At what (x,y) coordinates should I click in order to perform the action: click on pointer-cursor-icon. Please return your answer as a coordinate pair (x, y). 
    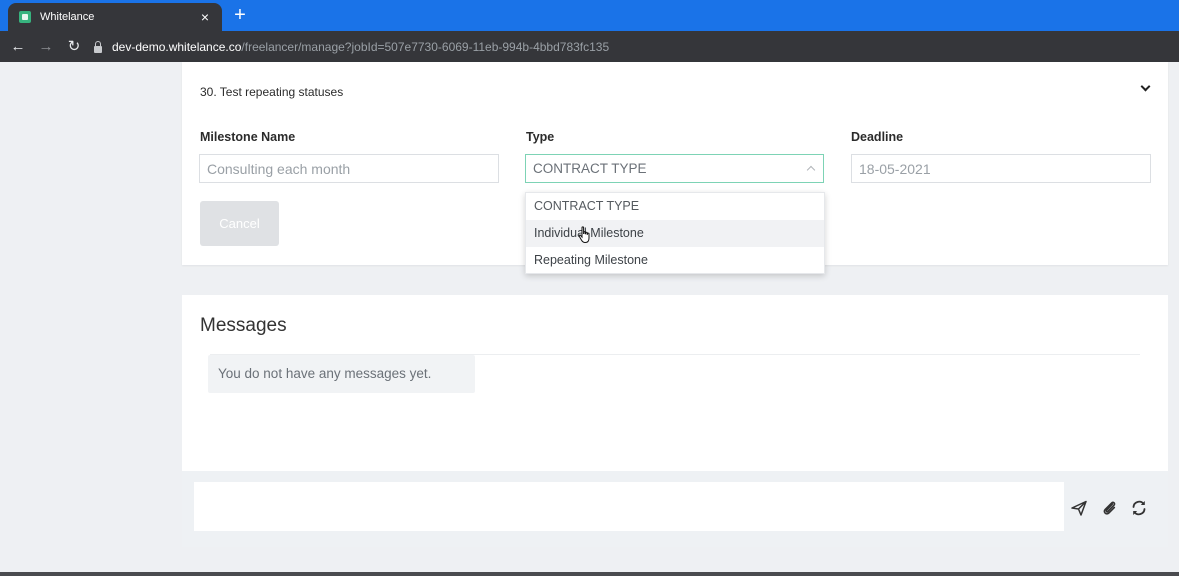
    Looking at the image, I should click on (584, 235).